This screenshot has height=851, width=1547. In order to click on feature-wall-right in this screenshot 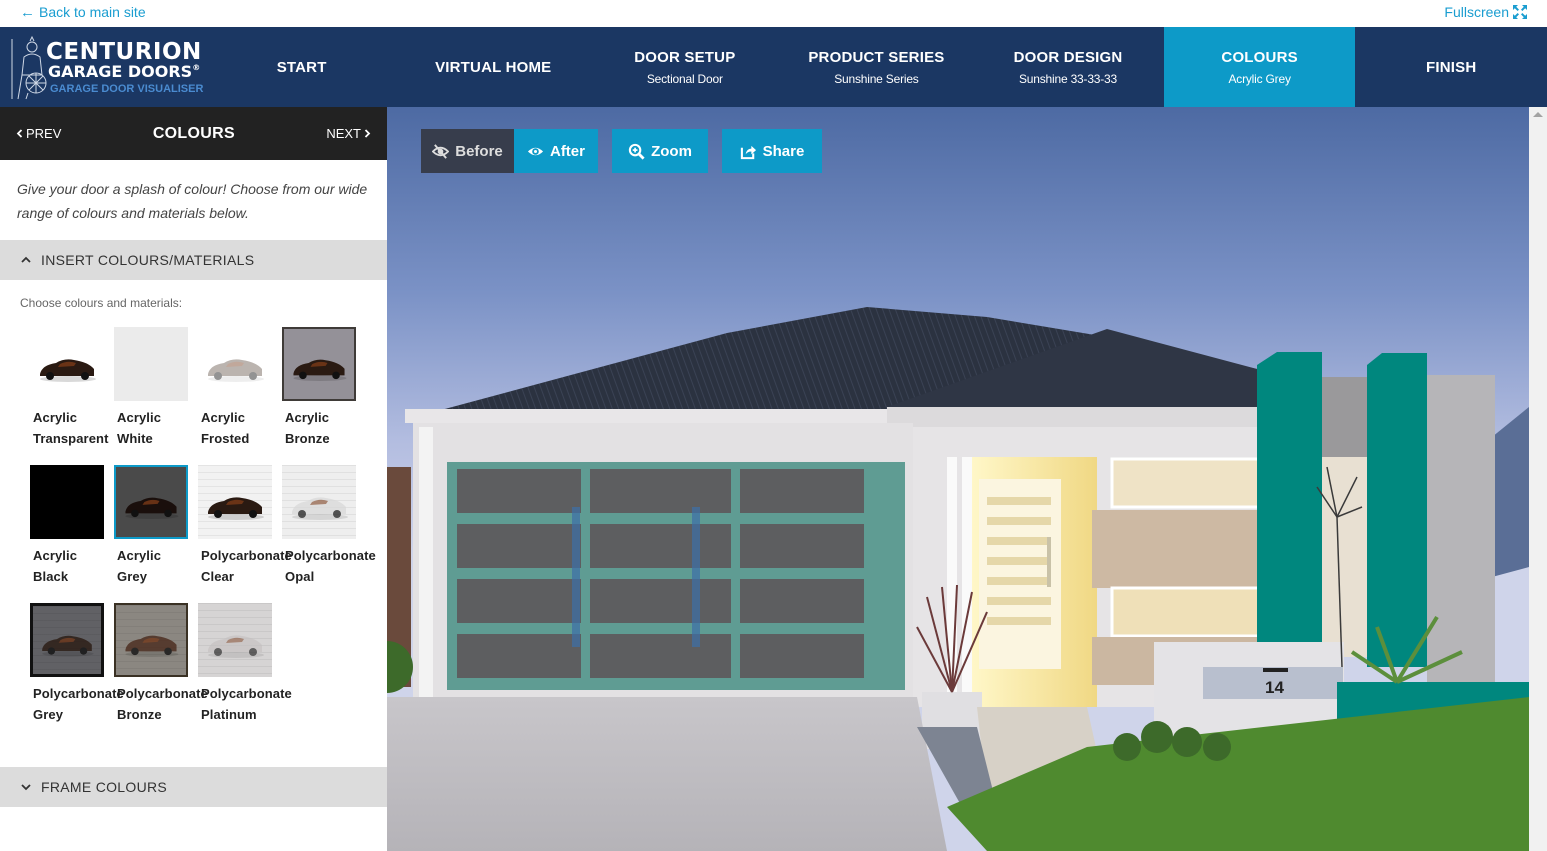, I will do `click(1397, 510)`.